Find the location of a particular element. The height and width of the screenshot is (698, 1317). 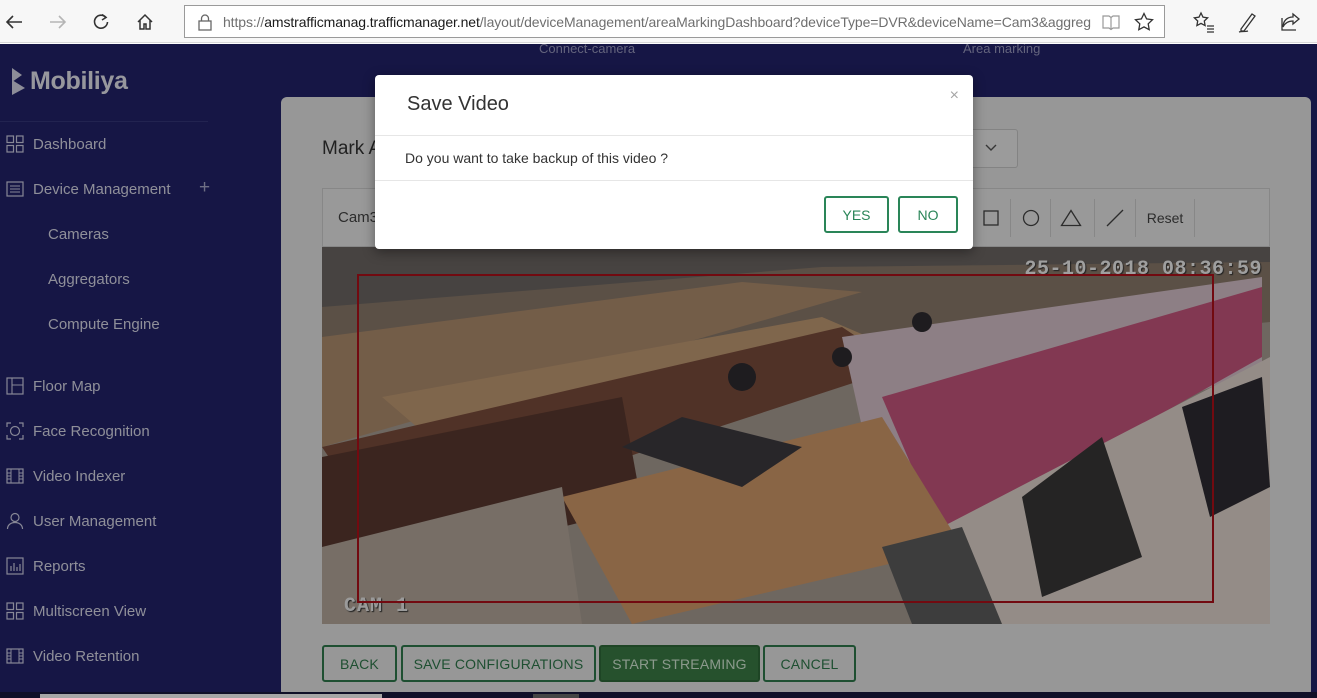

home-icon is located at coordinates (145, 22).